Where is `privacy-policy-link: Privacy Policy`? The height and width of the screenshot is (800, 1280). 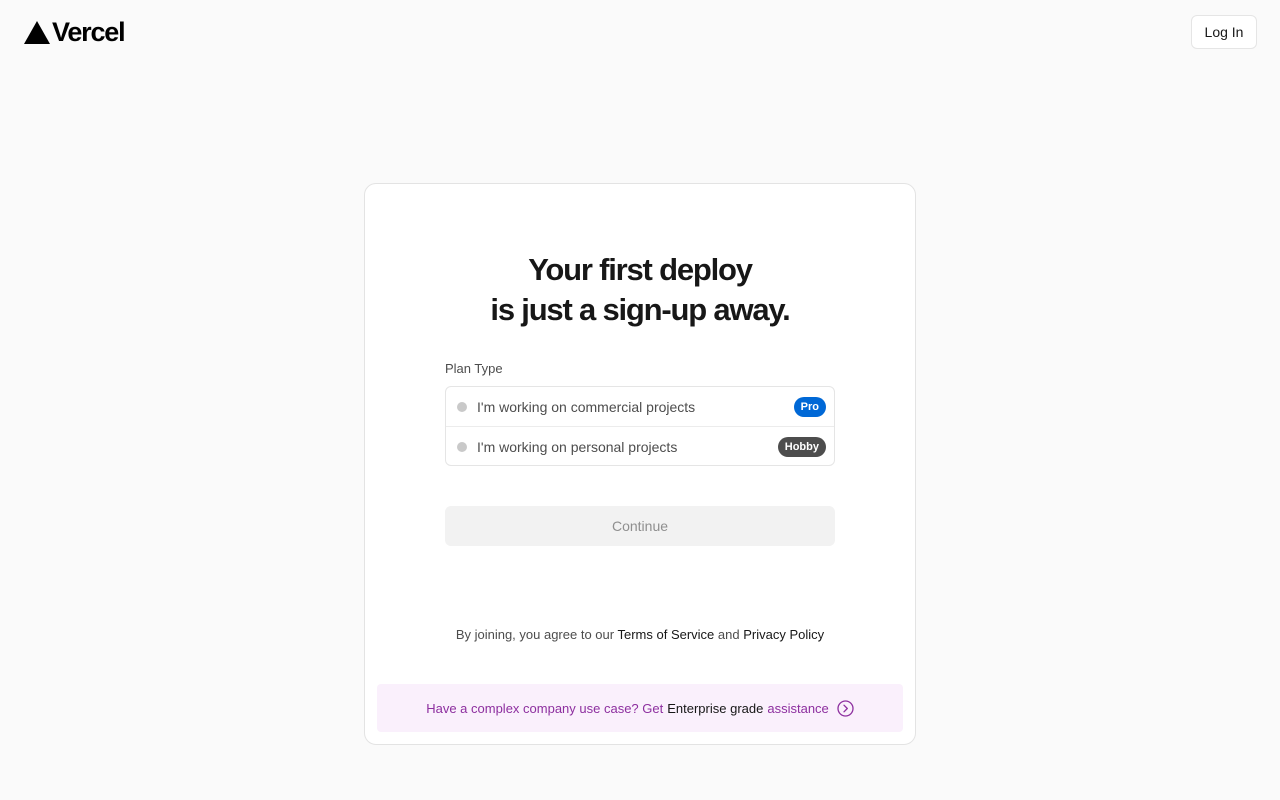
privacy-policy-link: Privacy Policy is located at coordinates (783, 634).